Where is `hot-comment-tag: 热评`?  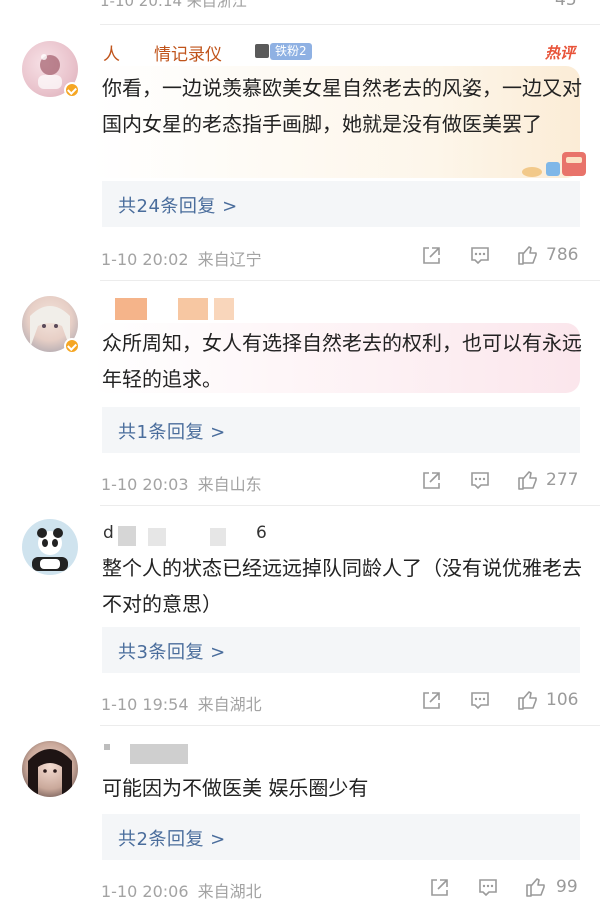
hot-comment-tag: 热评 is located at coordinates (560, 53).